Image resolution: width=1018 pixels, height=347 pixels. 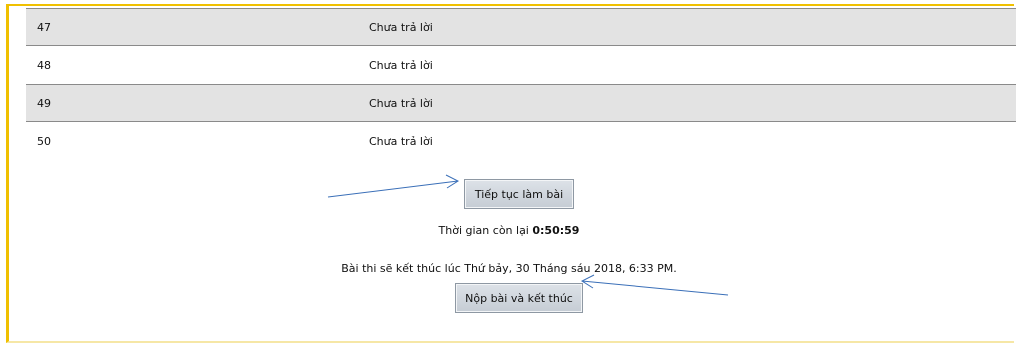 I want to click on annotation-arrows, so click(x=528, y=235).